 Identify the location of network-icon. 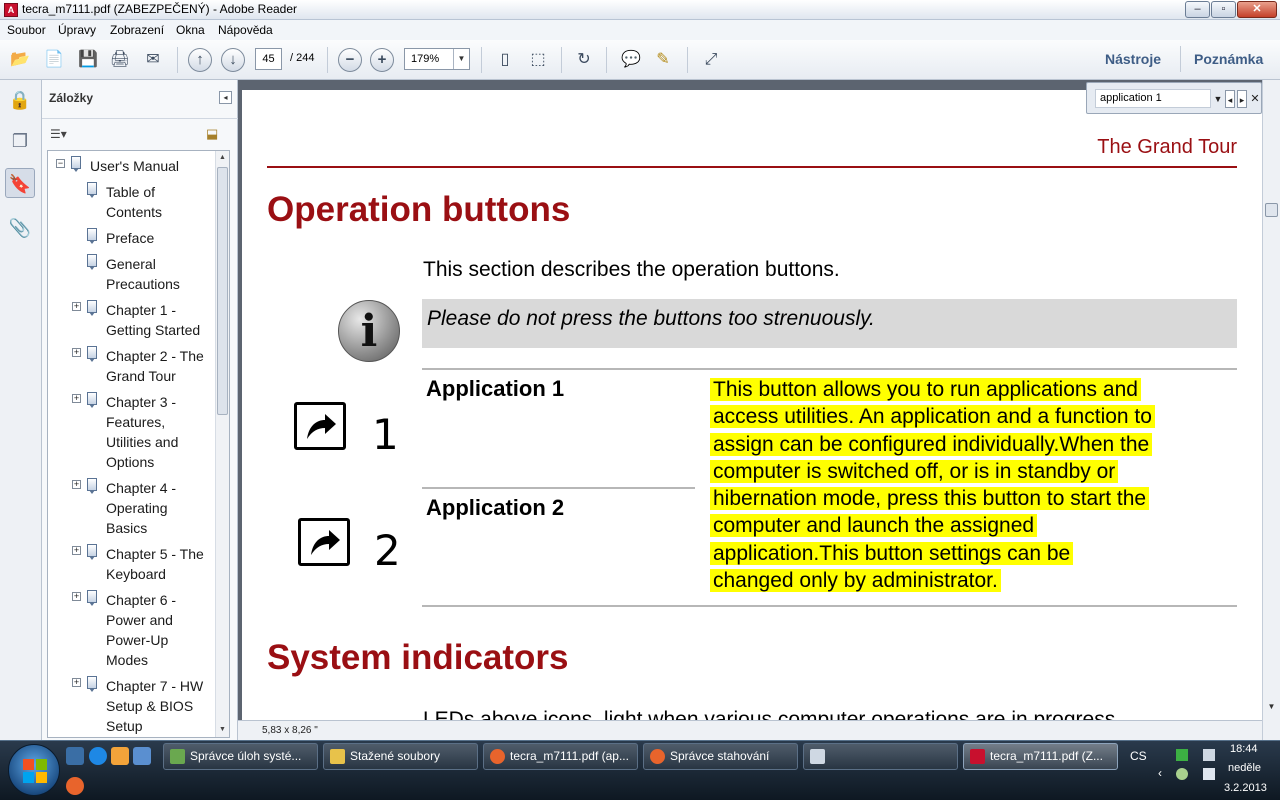
(1209, 755).